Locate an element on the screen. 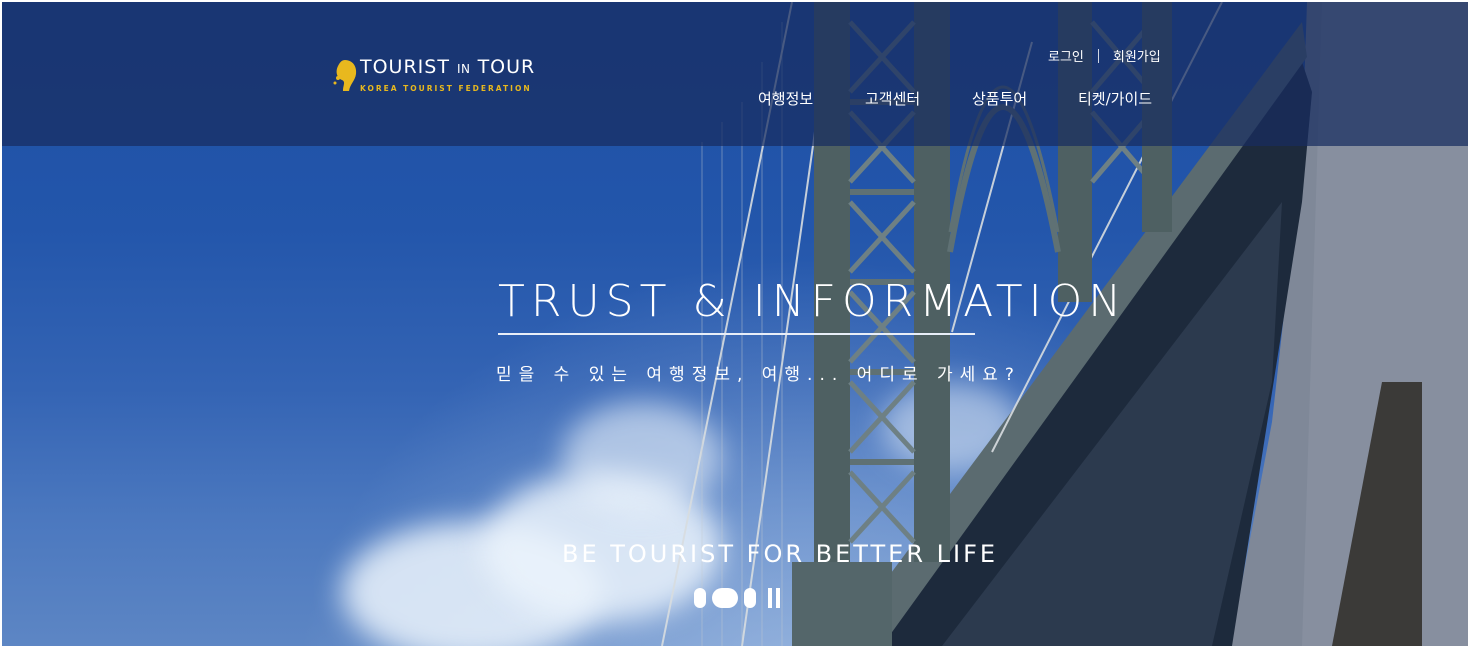  nav-item-travel-info: 여행정보 is located at coordinates (785, 98).